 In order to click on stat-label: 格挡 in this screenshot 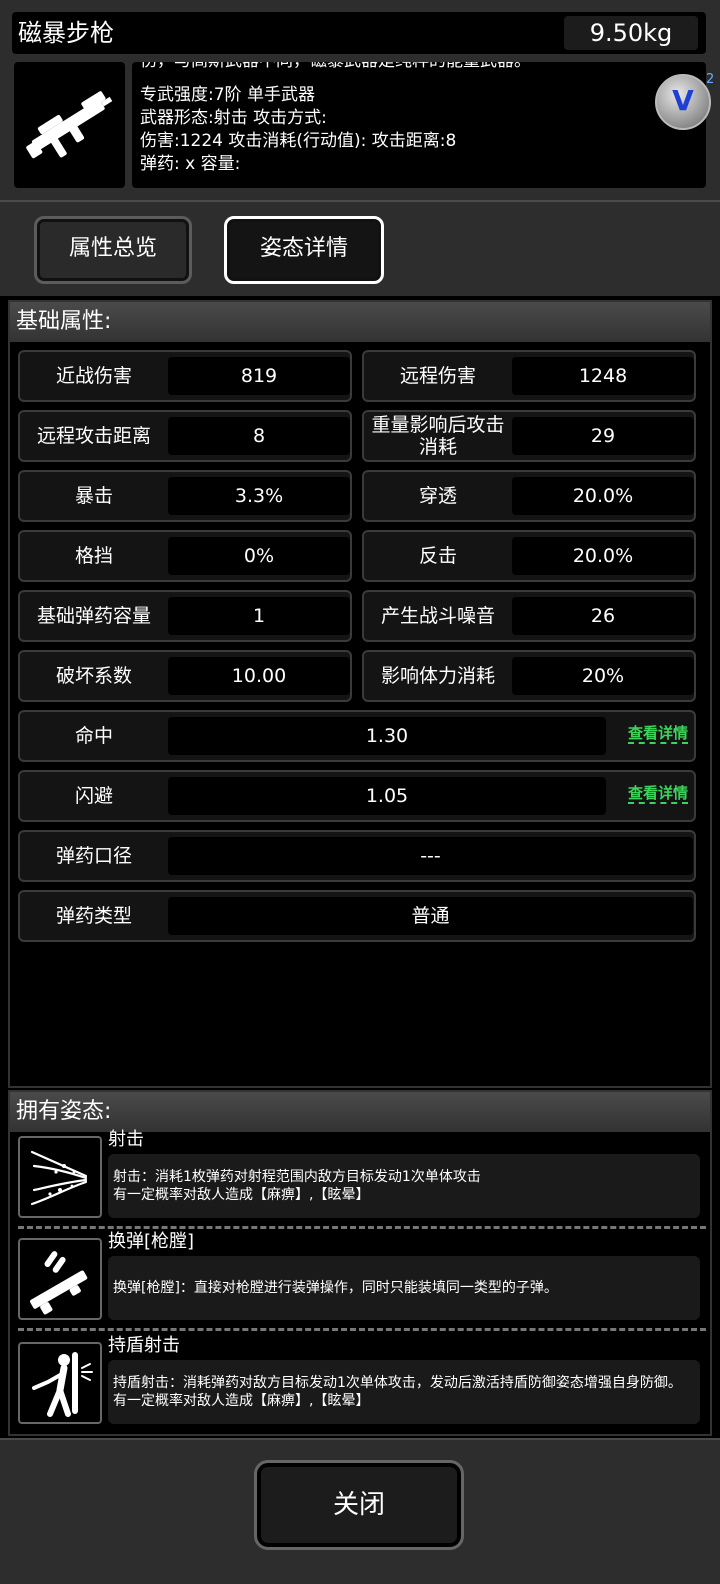, I will do `click(93, 556)`.